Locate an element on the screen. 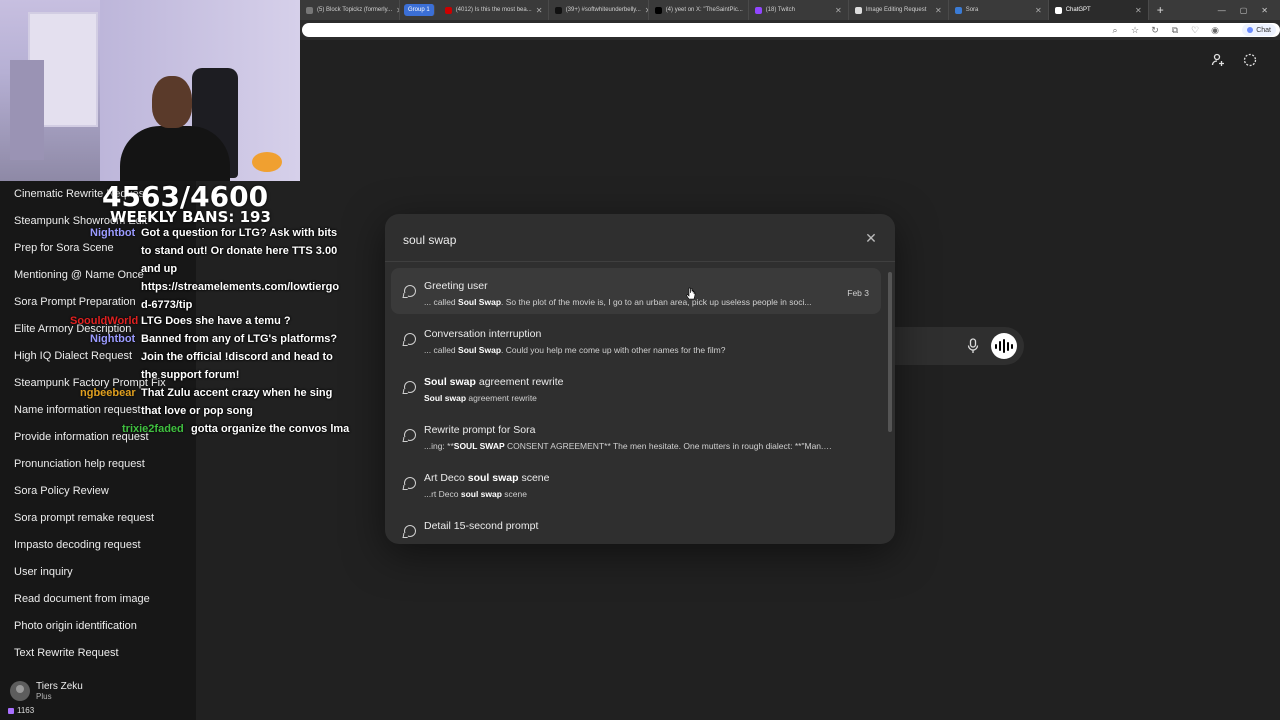 Image resolution: width=1280 pixels, height=720 pixels. viewer-count: 1163 is located at coordinates (21, 710).